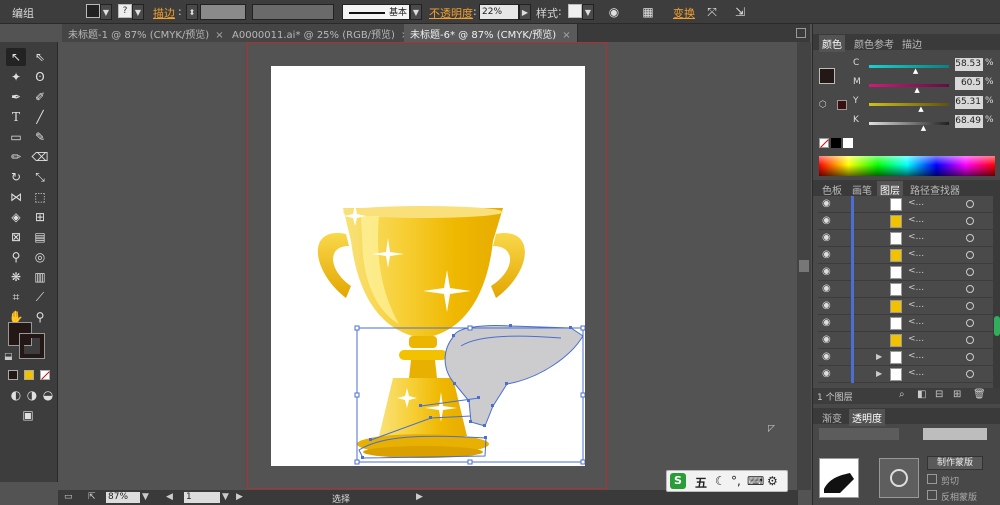 This screenshot has height=505, width=1000. Describe the element at coordinates (842, 105) in the screenshot. I see `gamut-swatch` at that location.